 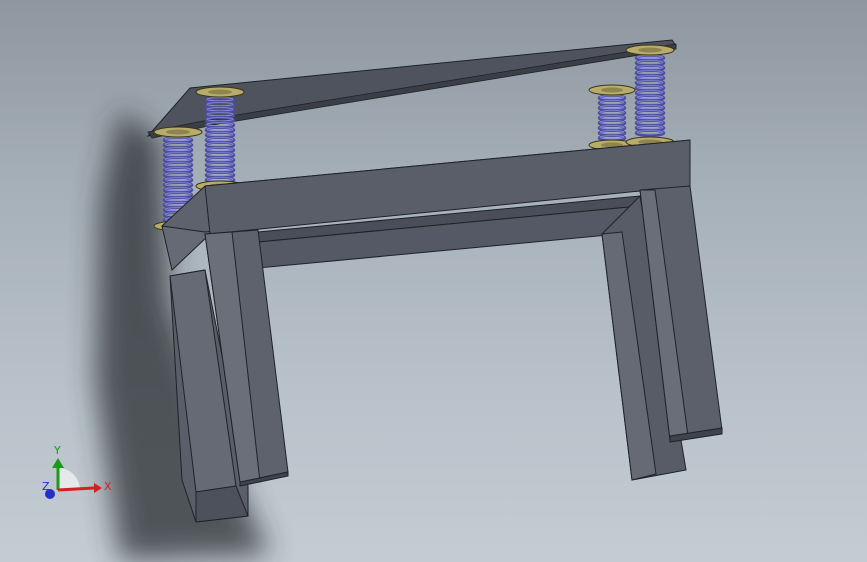 I want to click on triad-base-quarter, so click(x=69, y=479).